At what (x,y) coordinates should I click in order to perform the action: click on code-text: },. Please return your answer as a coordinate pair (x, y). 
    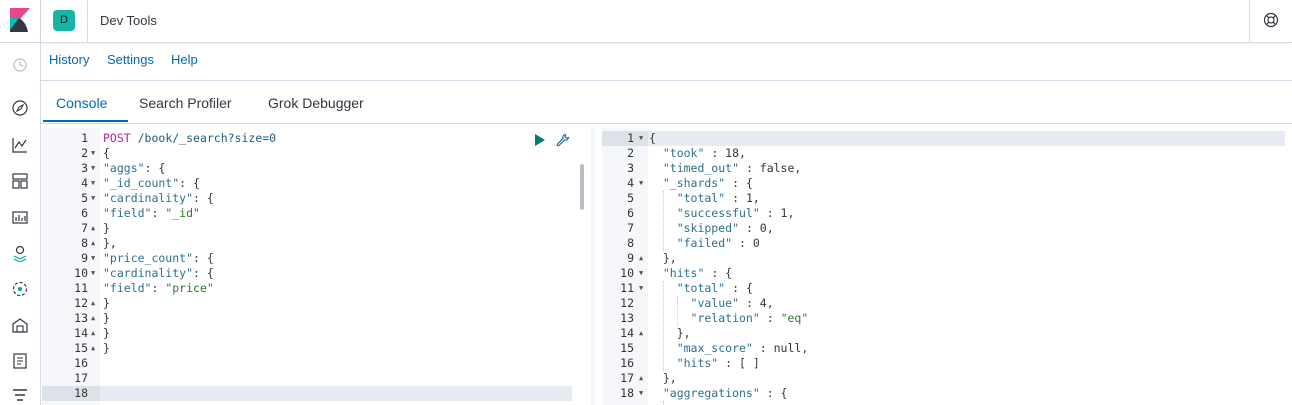
    Looking at the image, I should click on (670, 333).